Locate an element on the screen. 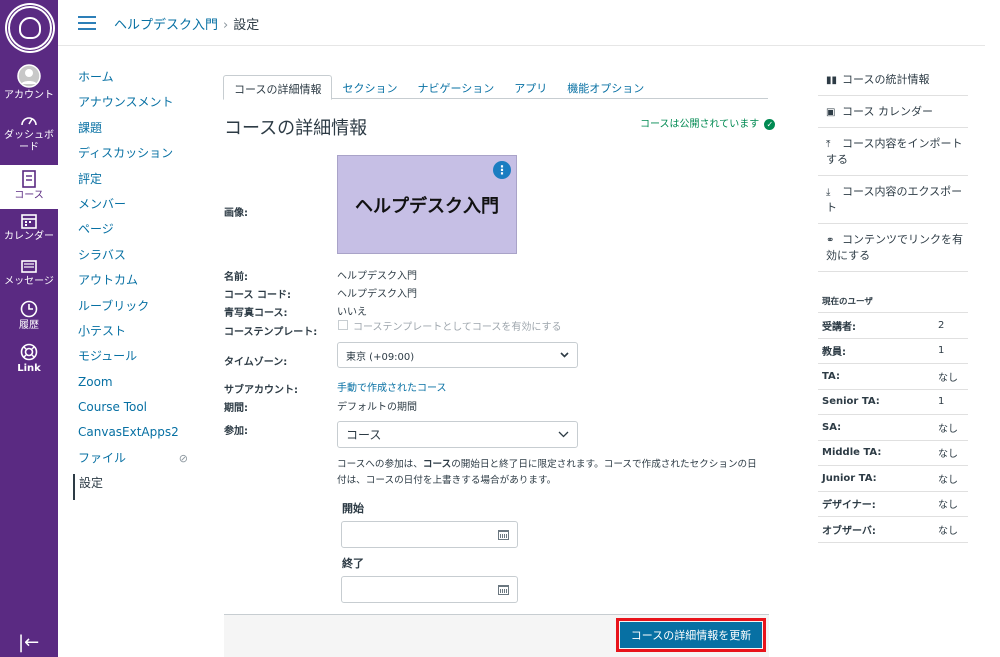  course-nav-quizzes: 小テスト is located at coordinates (138, 334).